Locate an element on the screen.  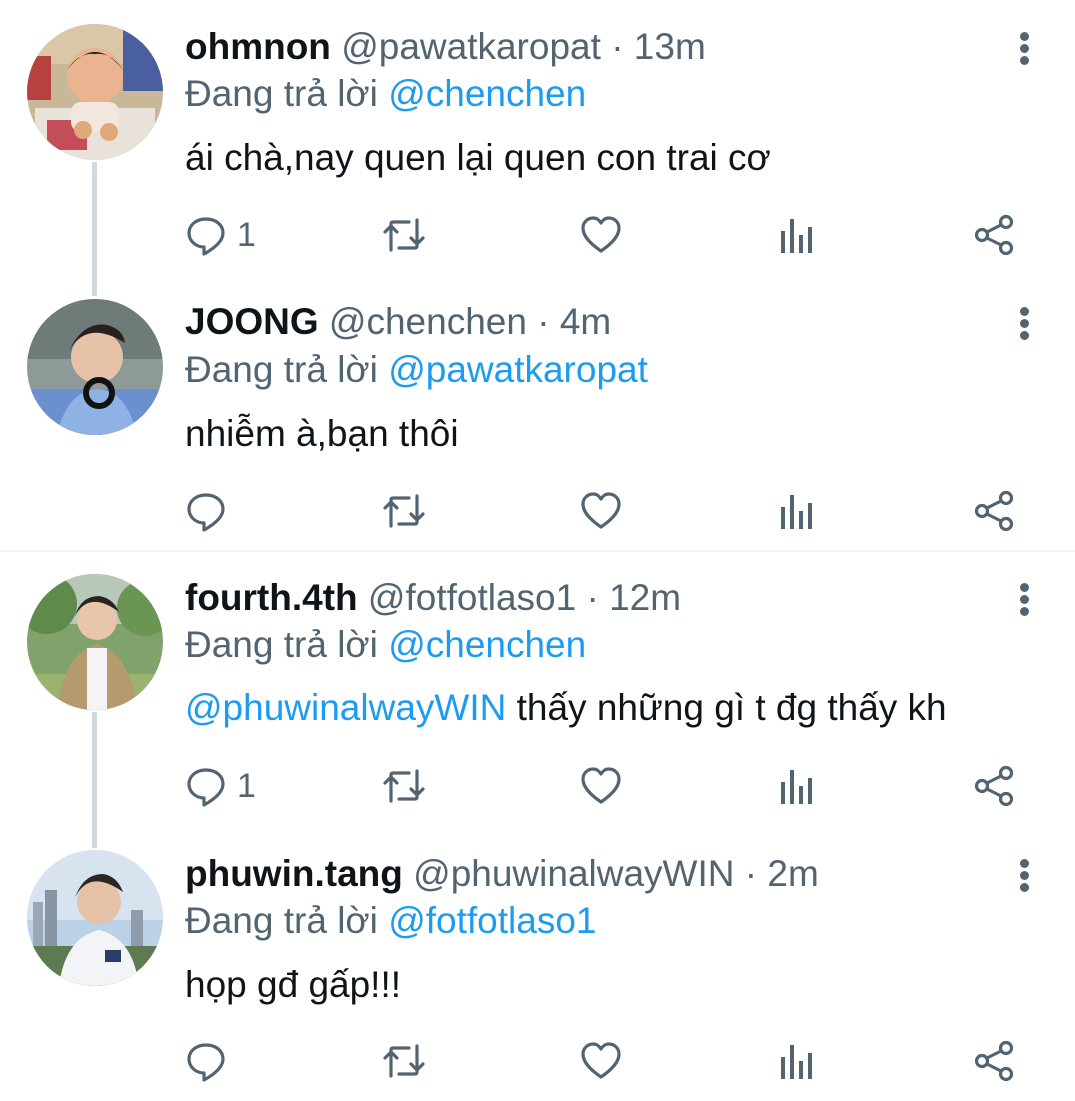
tweet-text: nhiễm à,bạn thôi is located at coordinates (322, 434).